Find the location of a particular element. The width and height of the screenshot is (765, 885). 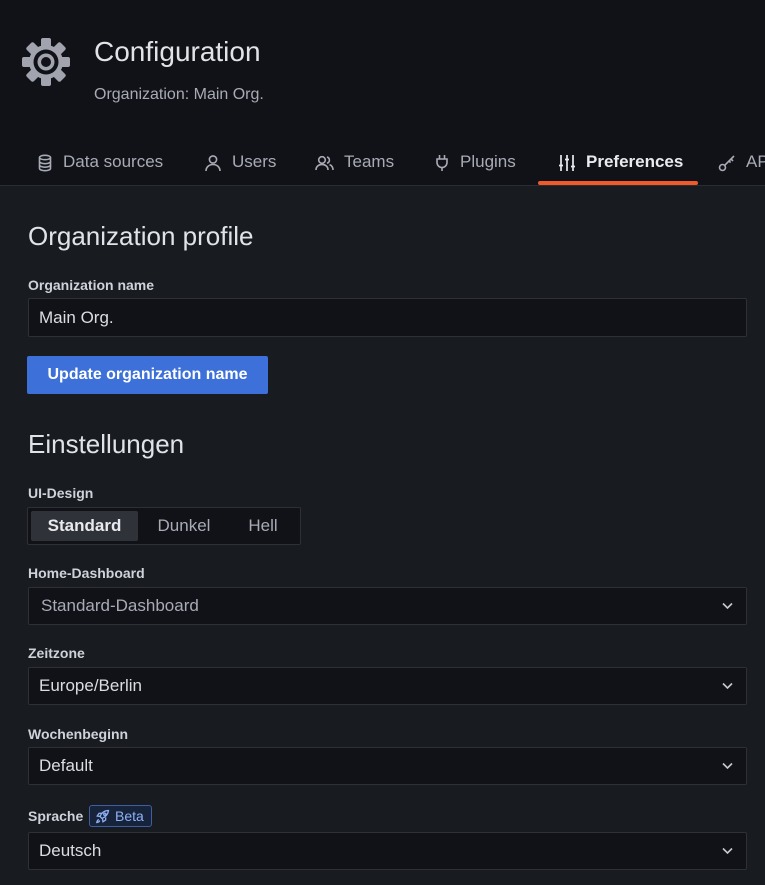

tab-data-sources: Data sources is located at coordinates (100, 169).